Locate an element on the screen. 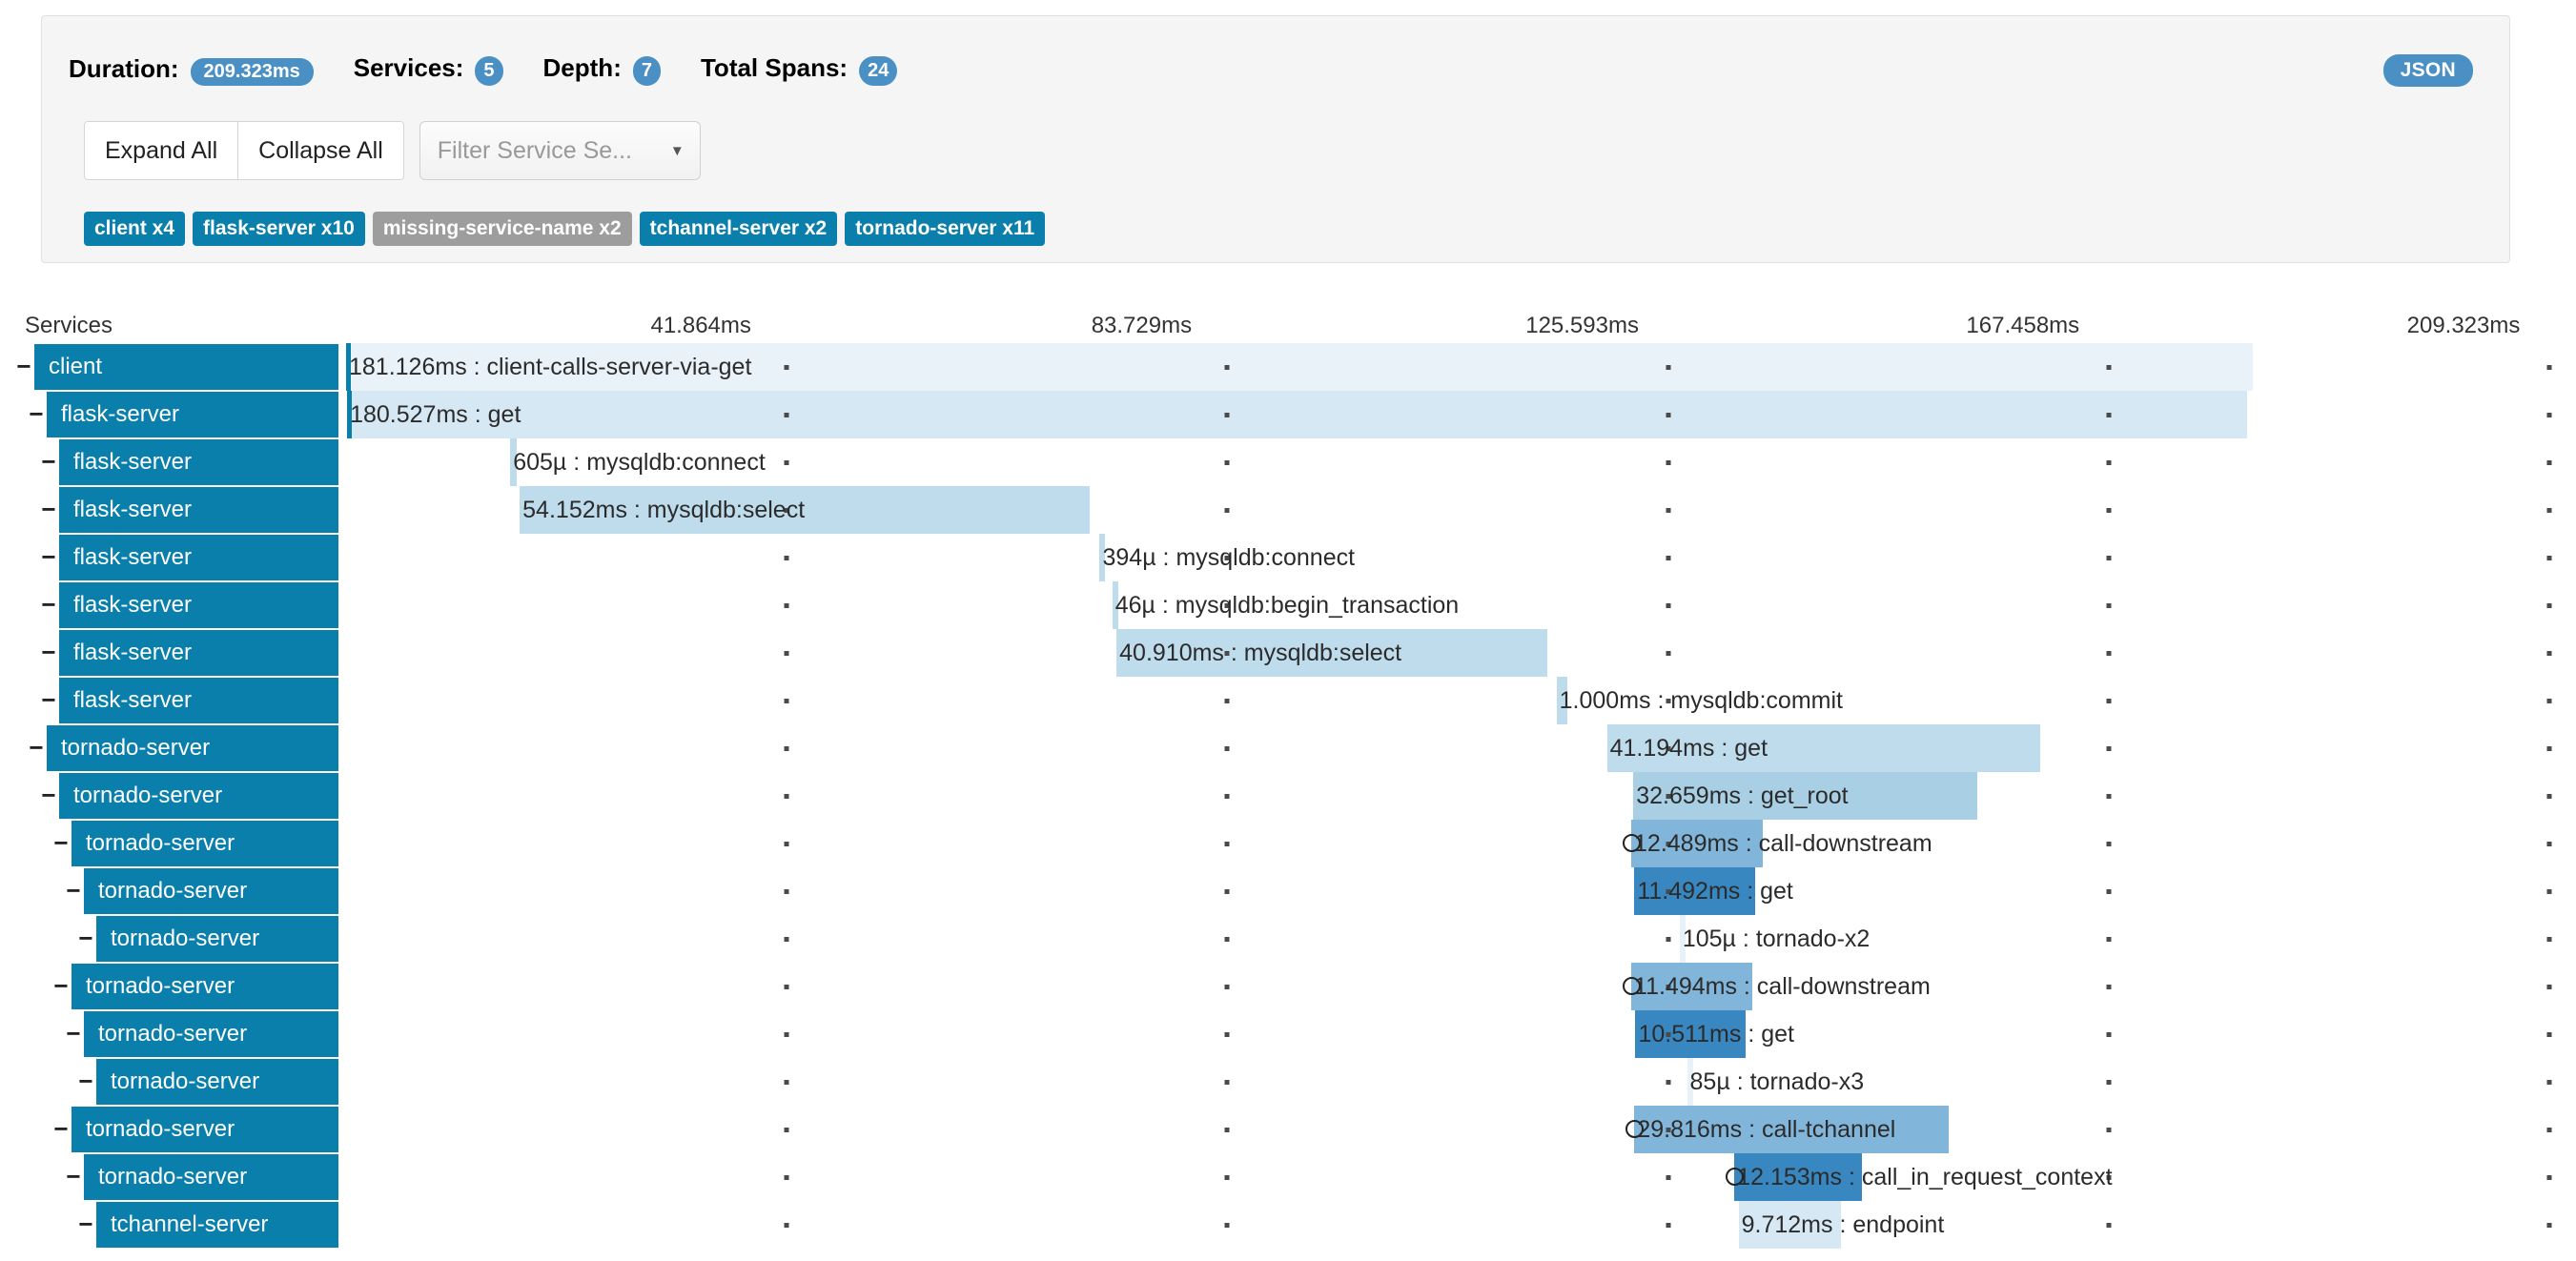  span-row: − tchannel-server 9.712ms : endpoint is located at coordinates (1288, 1225).